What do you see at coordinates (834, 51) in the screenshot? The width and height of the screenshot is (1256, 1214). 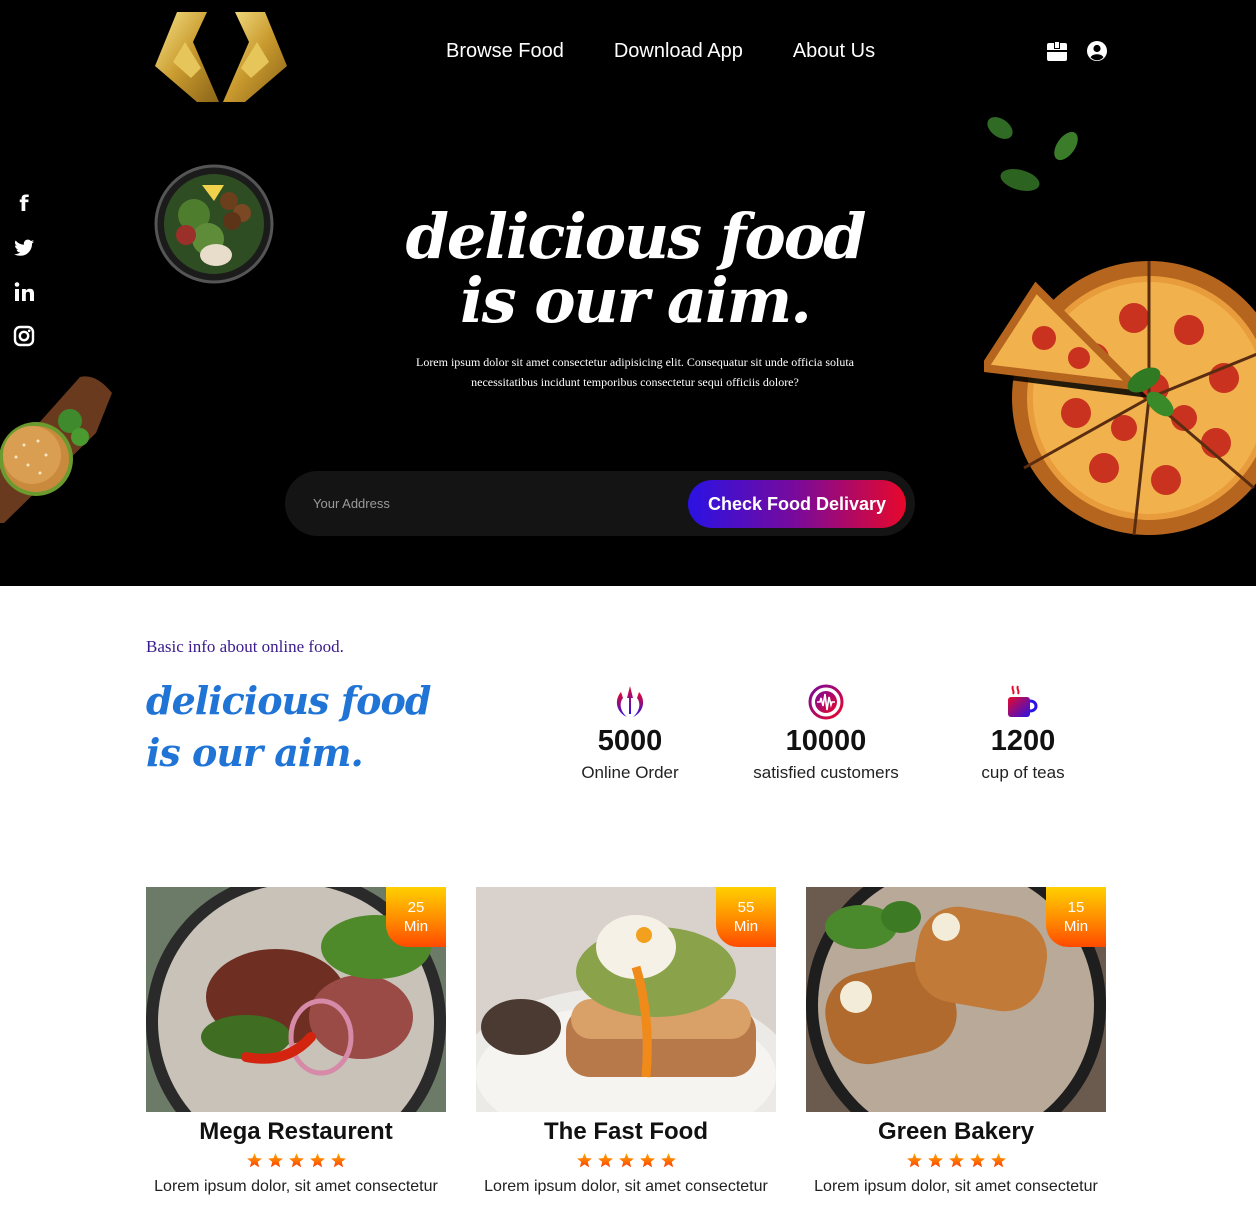 I see `nav-about-us: About Us` at bounding box center [834, 51].